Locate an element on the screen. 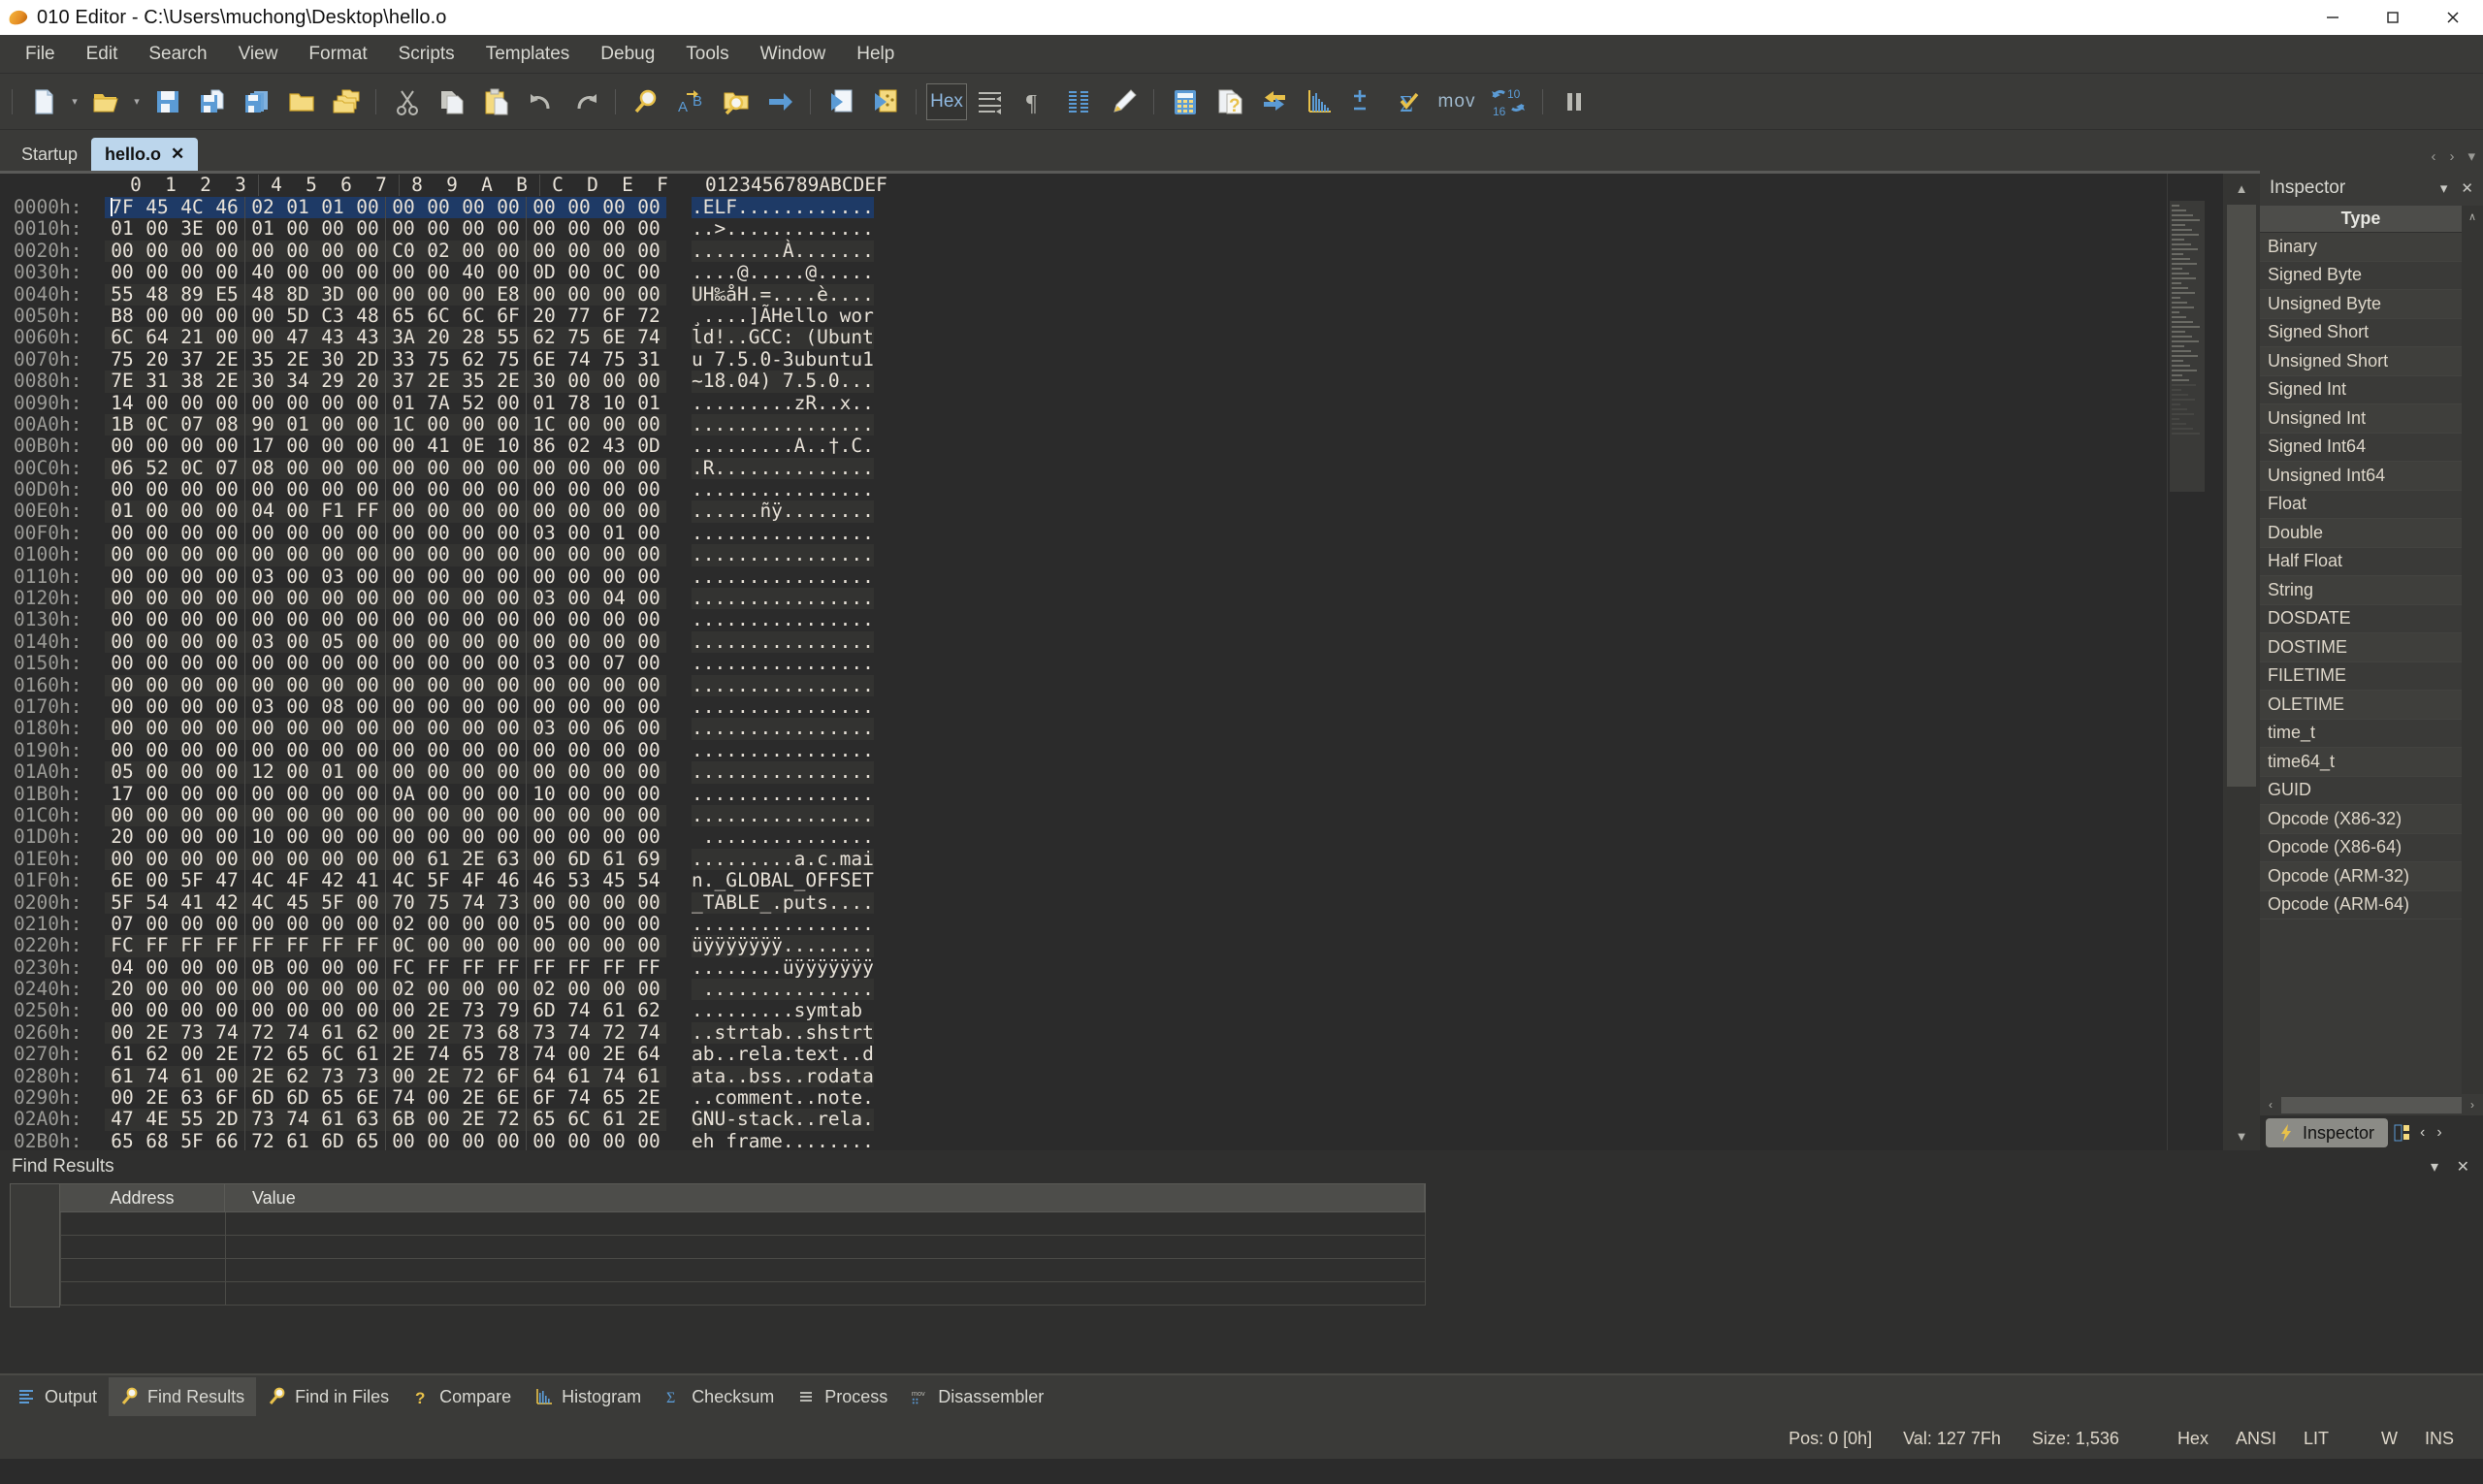 The width and height of the screenshot is (2483, 1484). menu-tools: Tools is located at coordinates (707, 54).